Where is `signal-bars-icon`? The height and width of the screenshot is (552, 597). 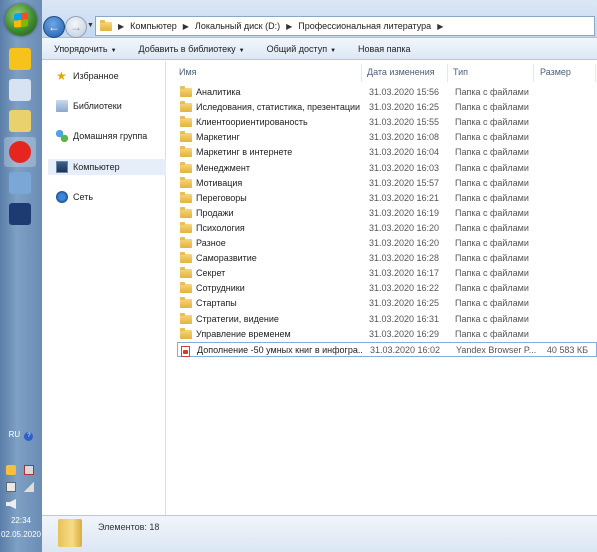
signal-bars-icon is located at coordinates (29, 487).